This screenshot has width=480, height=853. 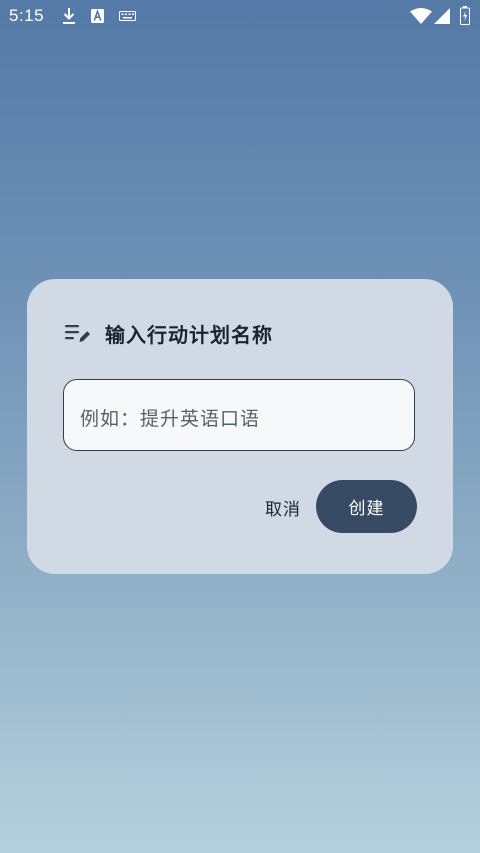 What do you see at coordinates (97, 16) in the screenshot?
I see `a-icon` at bounding box center [97, 16].